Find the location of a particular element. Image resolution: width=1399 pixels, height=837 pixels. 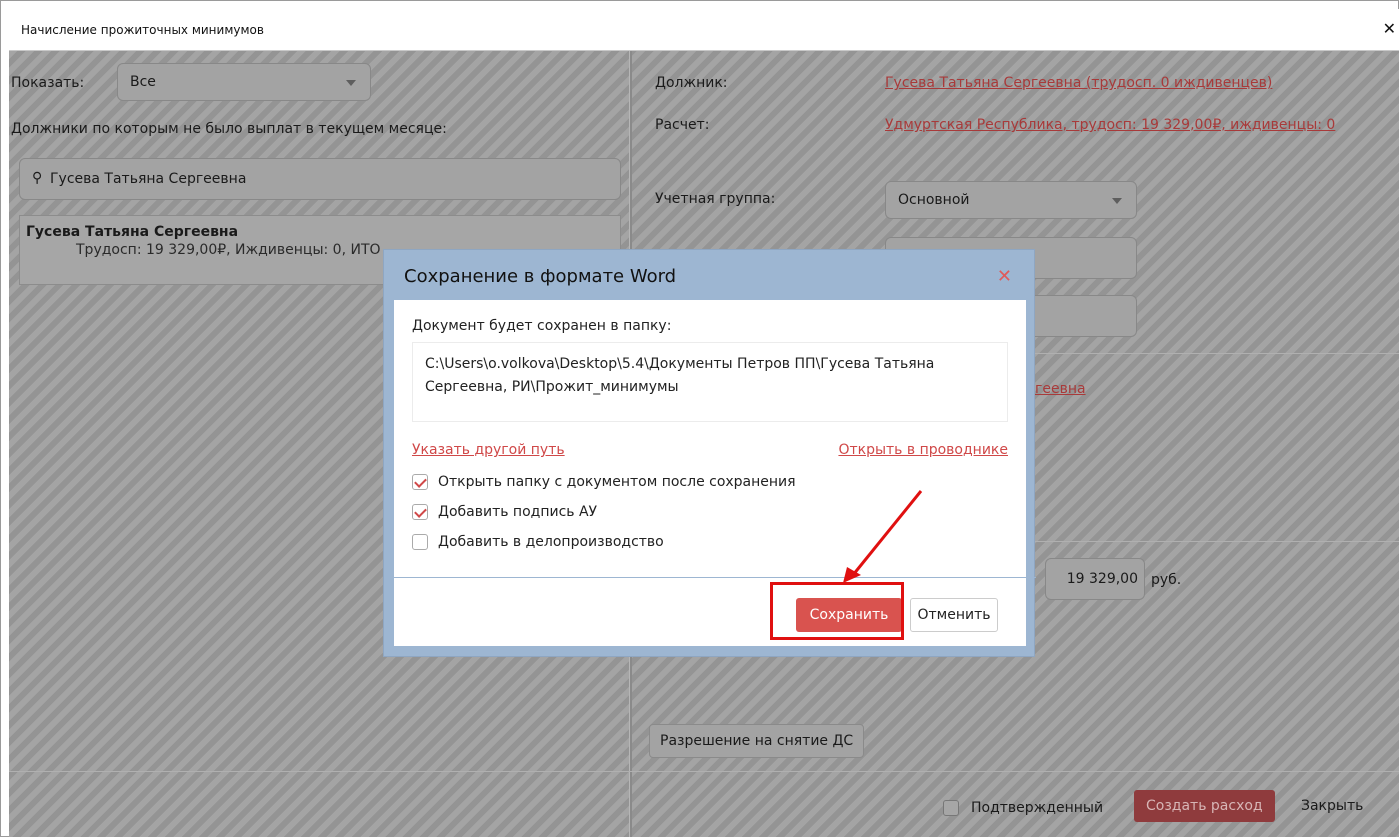

search-value: Гусева Татьяна Сергеевна is located at coordinates (148, 179).